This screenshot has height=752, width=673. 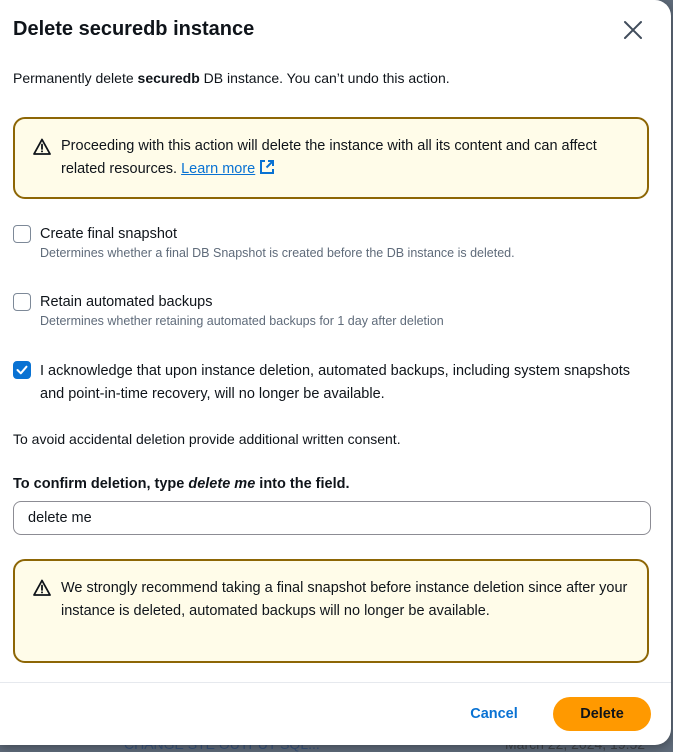 What do you see at coordinates (168, 78) in the screenshot?
I see `instance-name: securedb` at bounding box center [168, 78].